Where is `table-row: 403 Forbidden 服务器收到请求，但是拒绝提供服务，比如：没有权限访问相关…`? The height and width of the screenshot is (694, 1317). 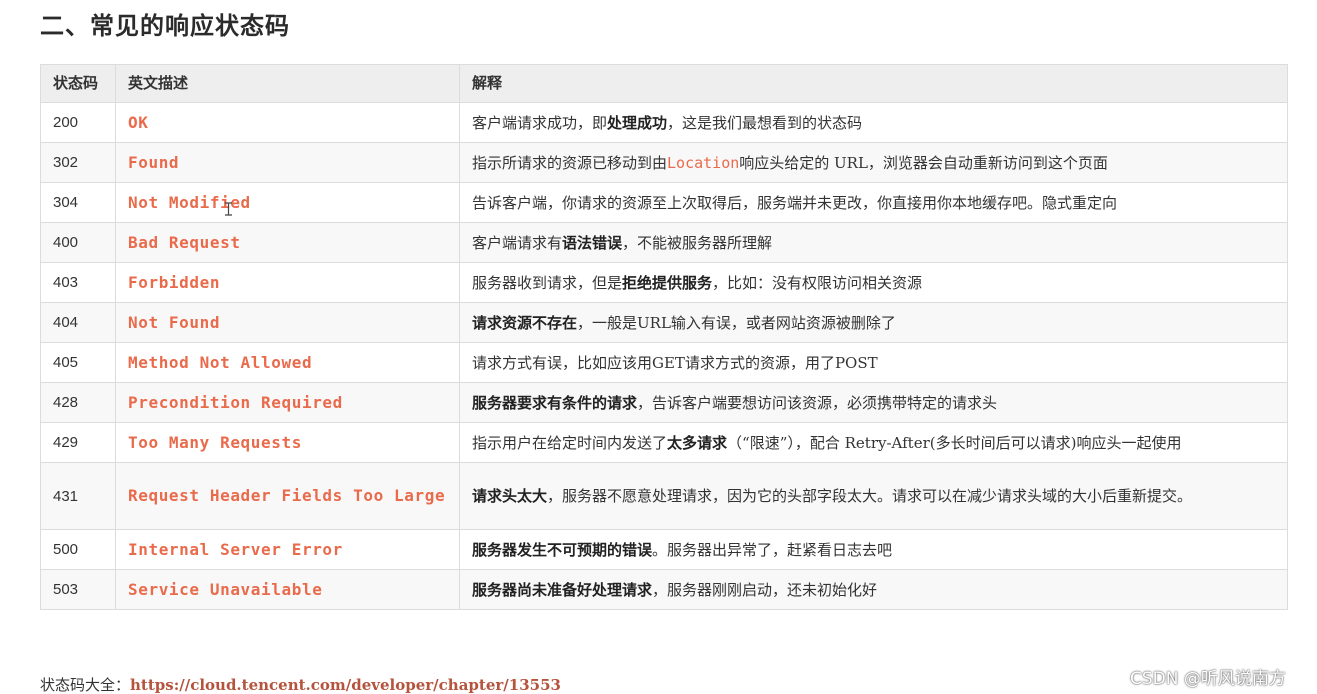 table-row: 403 Forbidden 服务器收到请求，但是拒绝提供服务，比如：没有权限访问相关… is located at coordinates (664, 282).